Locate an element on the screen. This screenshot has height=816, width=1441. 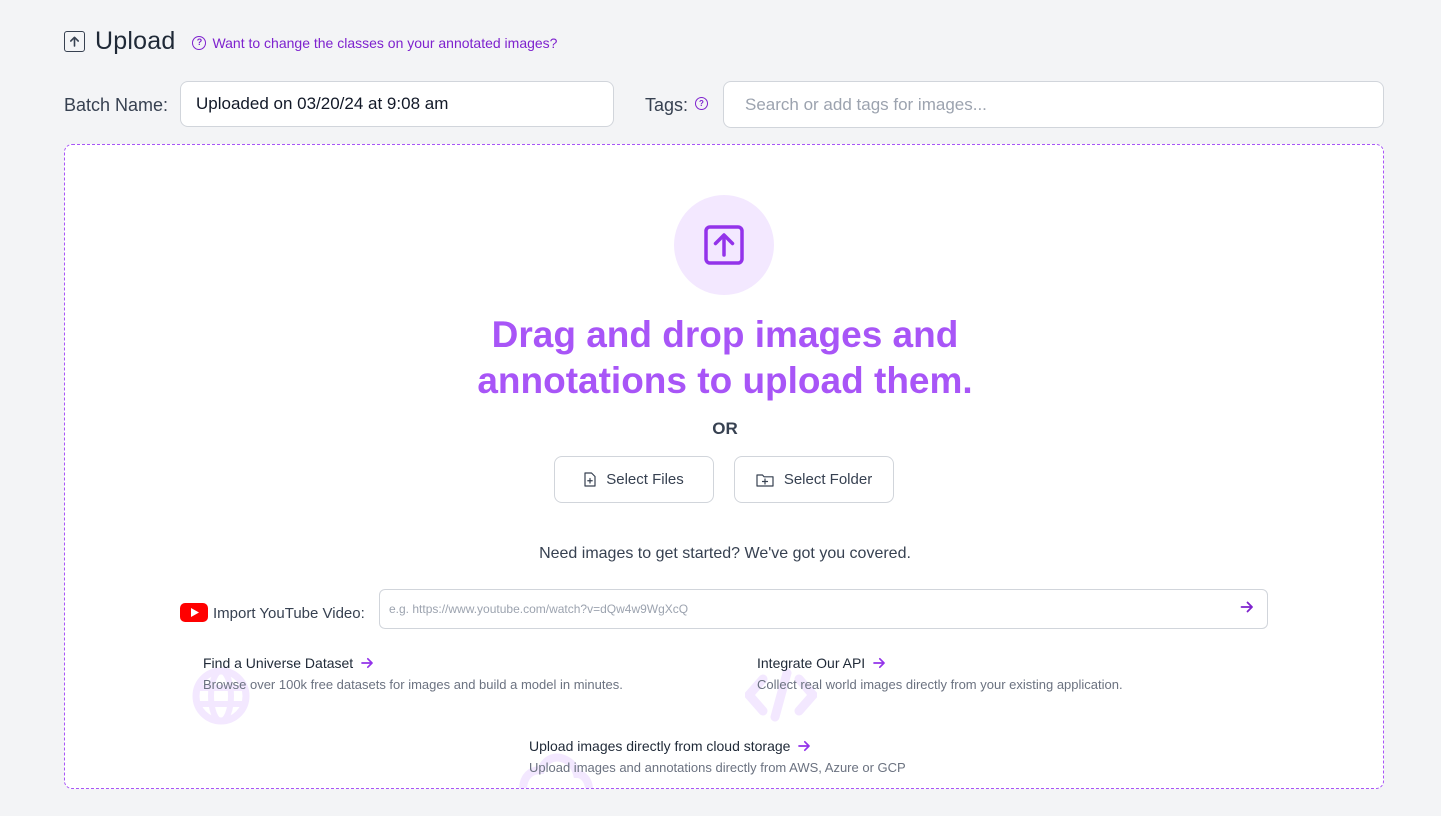
drop-heading-line1: Drag and drop images and is located at coordinates (725, 334).